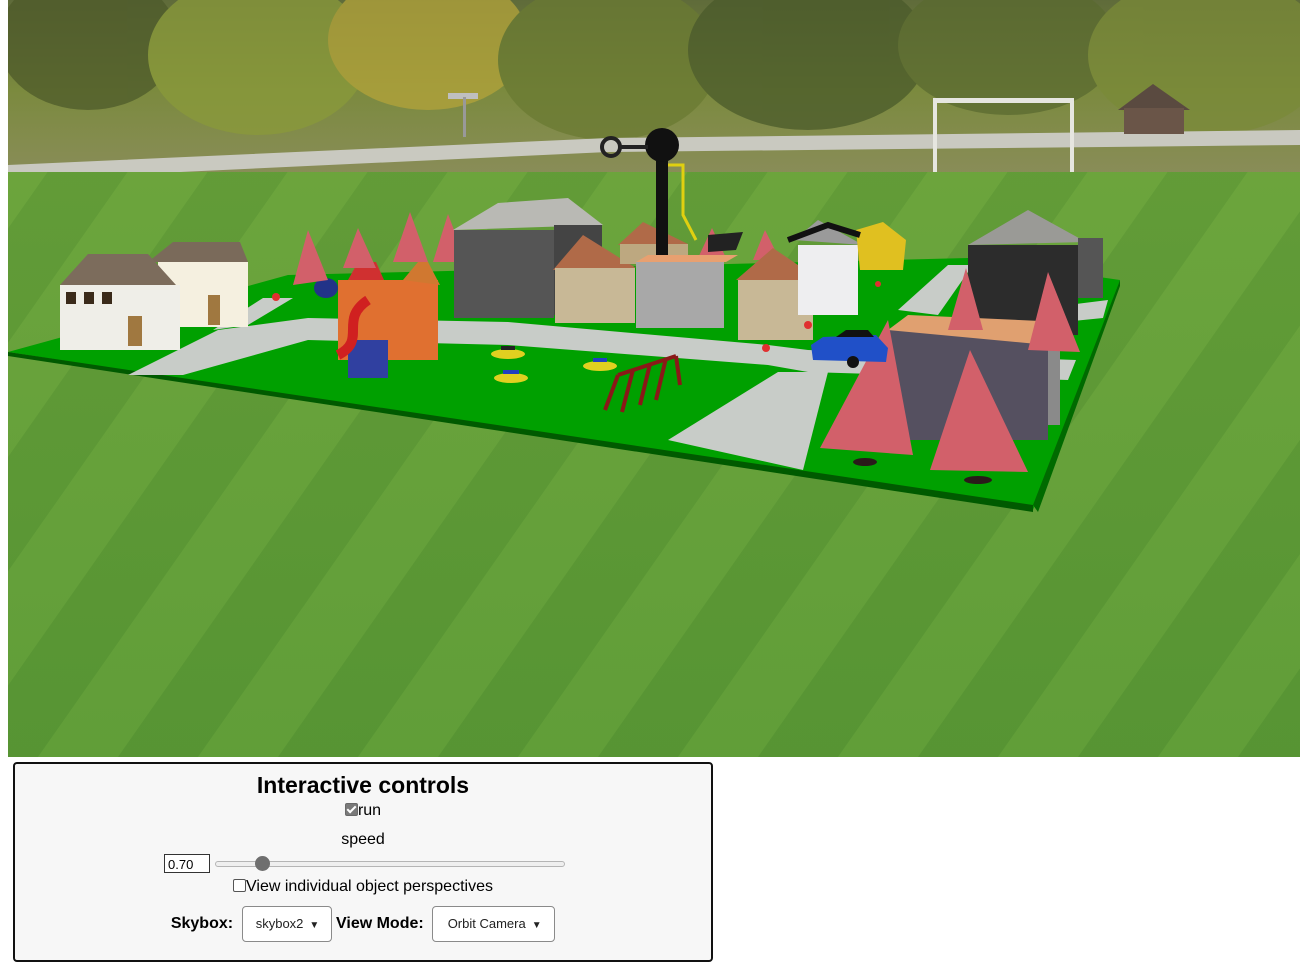 Image resolution: width=1300 pixels, height=962 pixels. What do you see at coordinates (351, 809) in the screenshot?
I see `run-checkbox` at bounding box center [351, 809].